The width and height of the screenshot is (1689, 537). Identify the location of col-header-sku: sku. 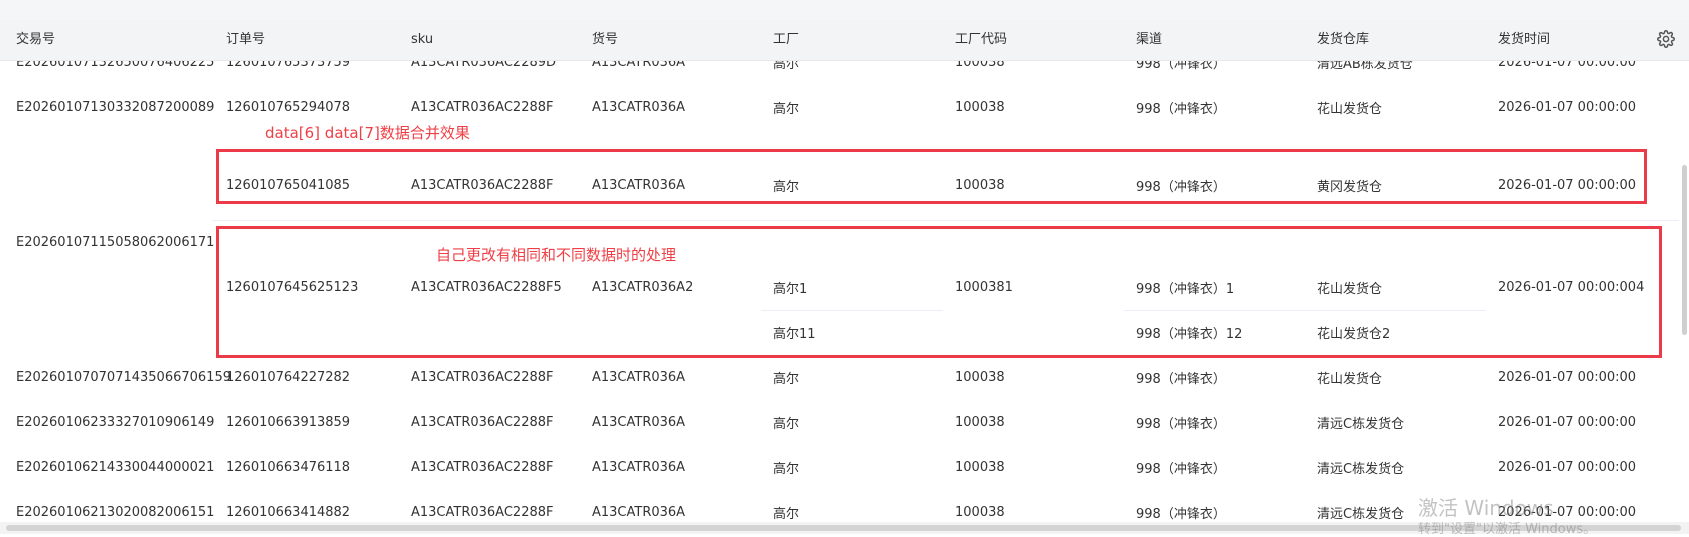
(422, 40).